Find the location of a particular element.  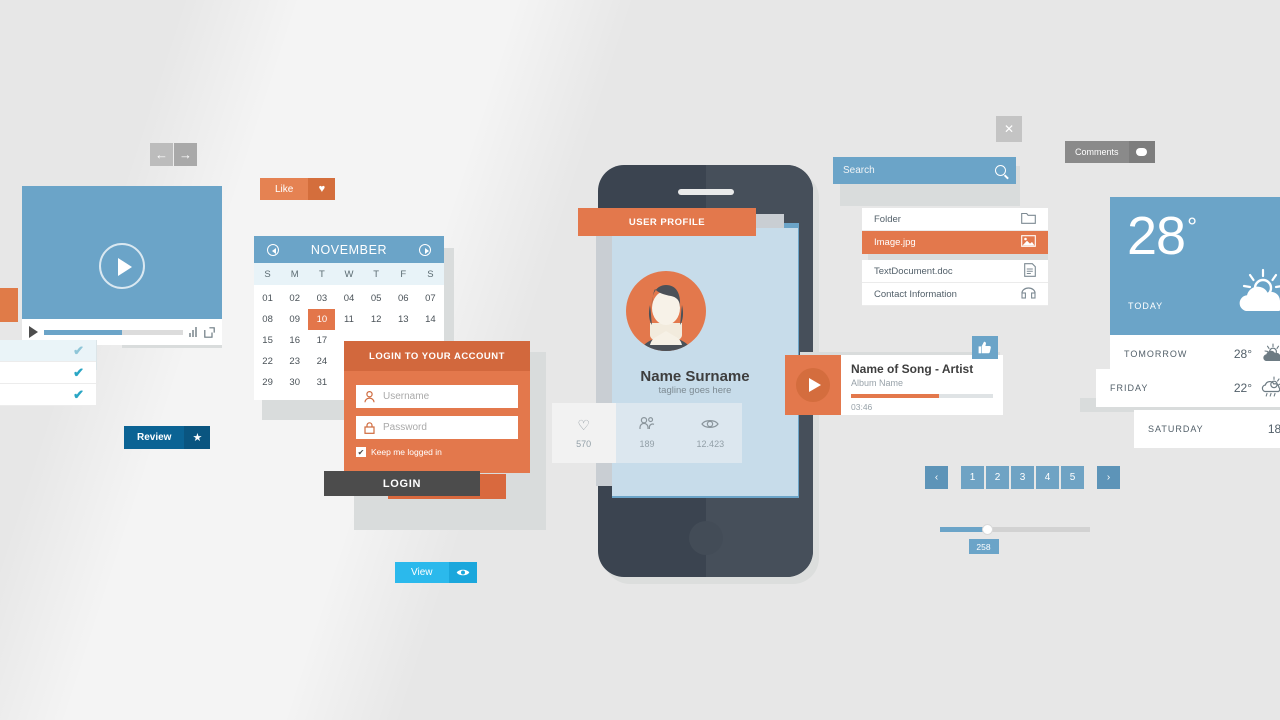

video-progress-track is located at coordinates (113, 332).